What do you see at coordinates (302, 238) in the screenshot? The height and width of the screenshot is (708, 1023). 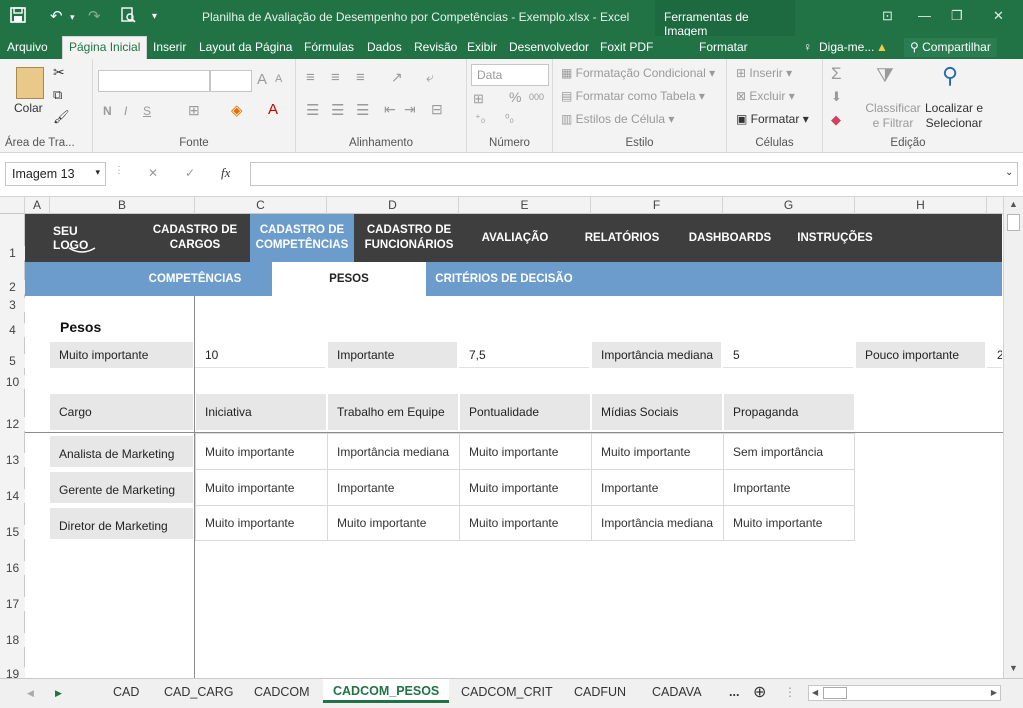 I see `nav-cadastro-competencias: CADASTRO DE COMPETÊNCIAS` at bounding box center [302, 238].